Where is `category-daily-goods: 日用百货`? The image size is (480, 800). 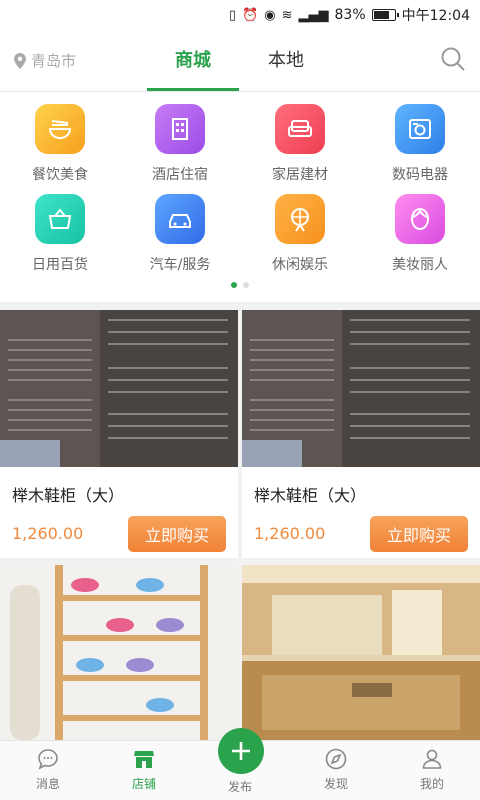 category-daily-goods: 日用百货 is located at coordinates (60, 234).